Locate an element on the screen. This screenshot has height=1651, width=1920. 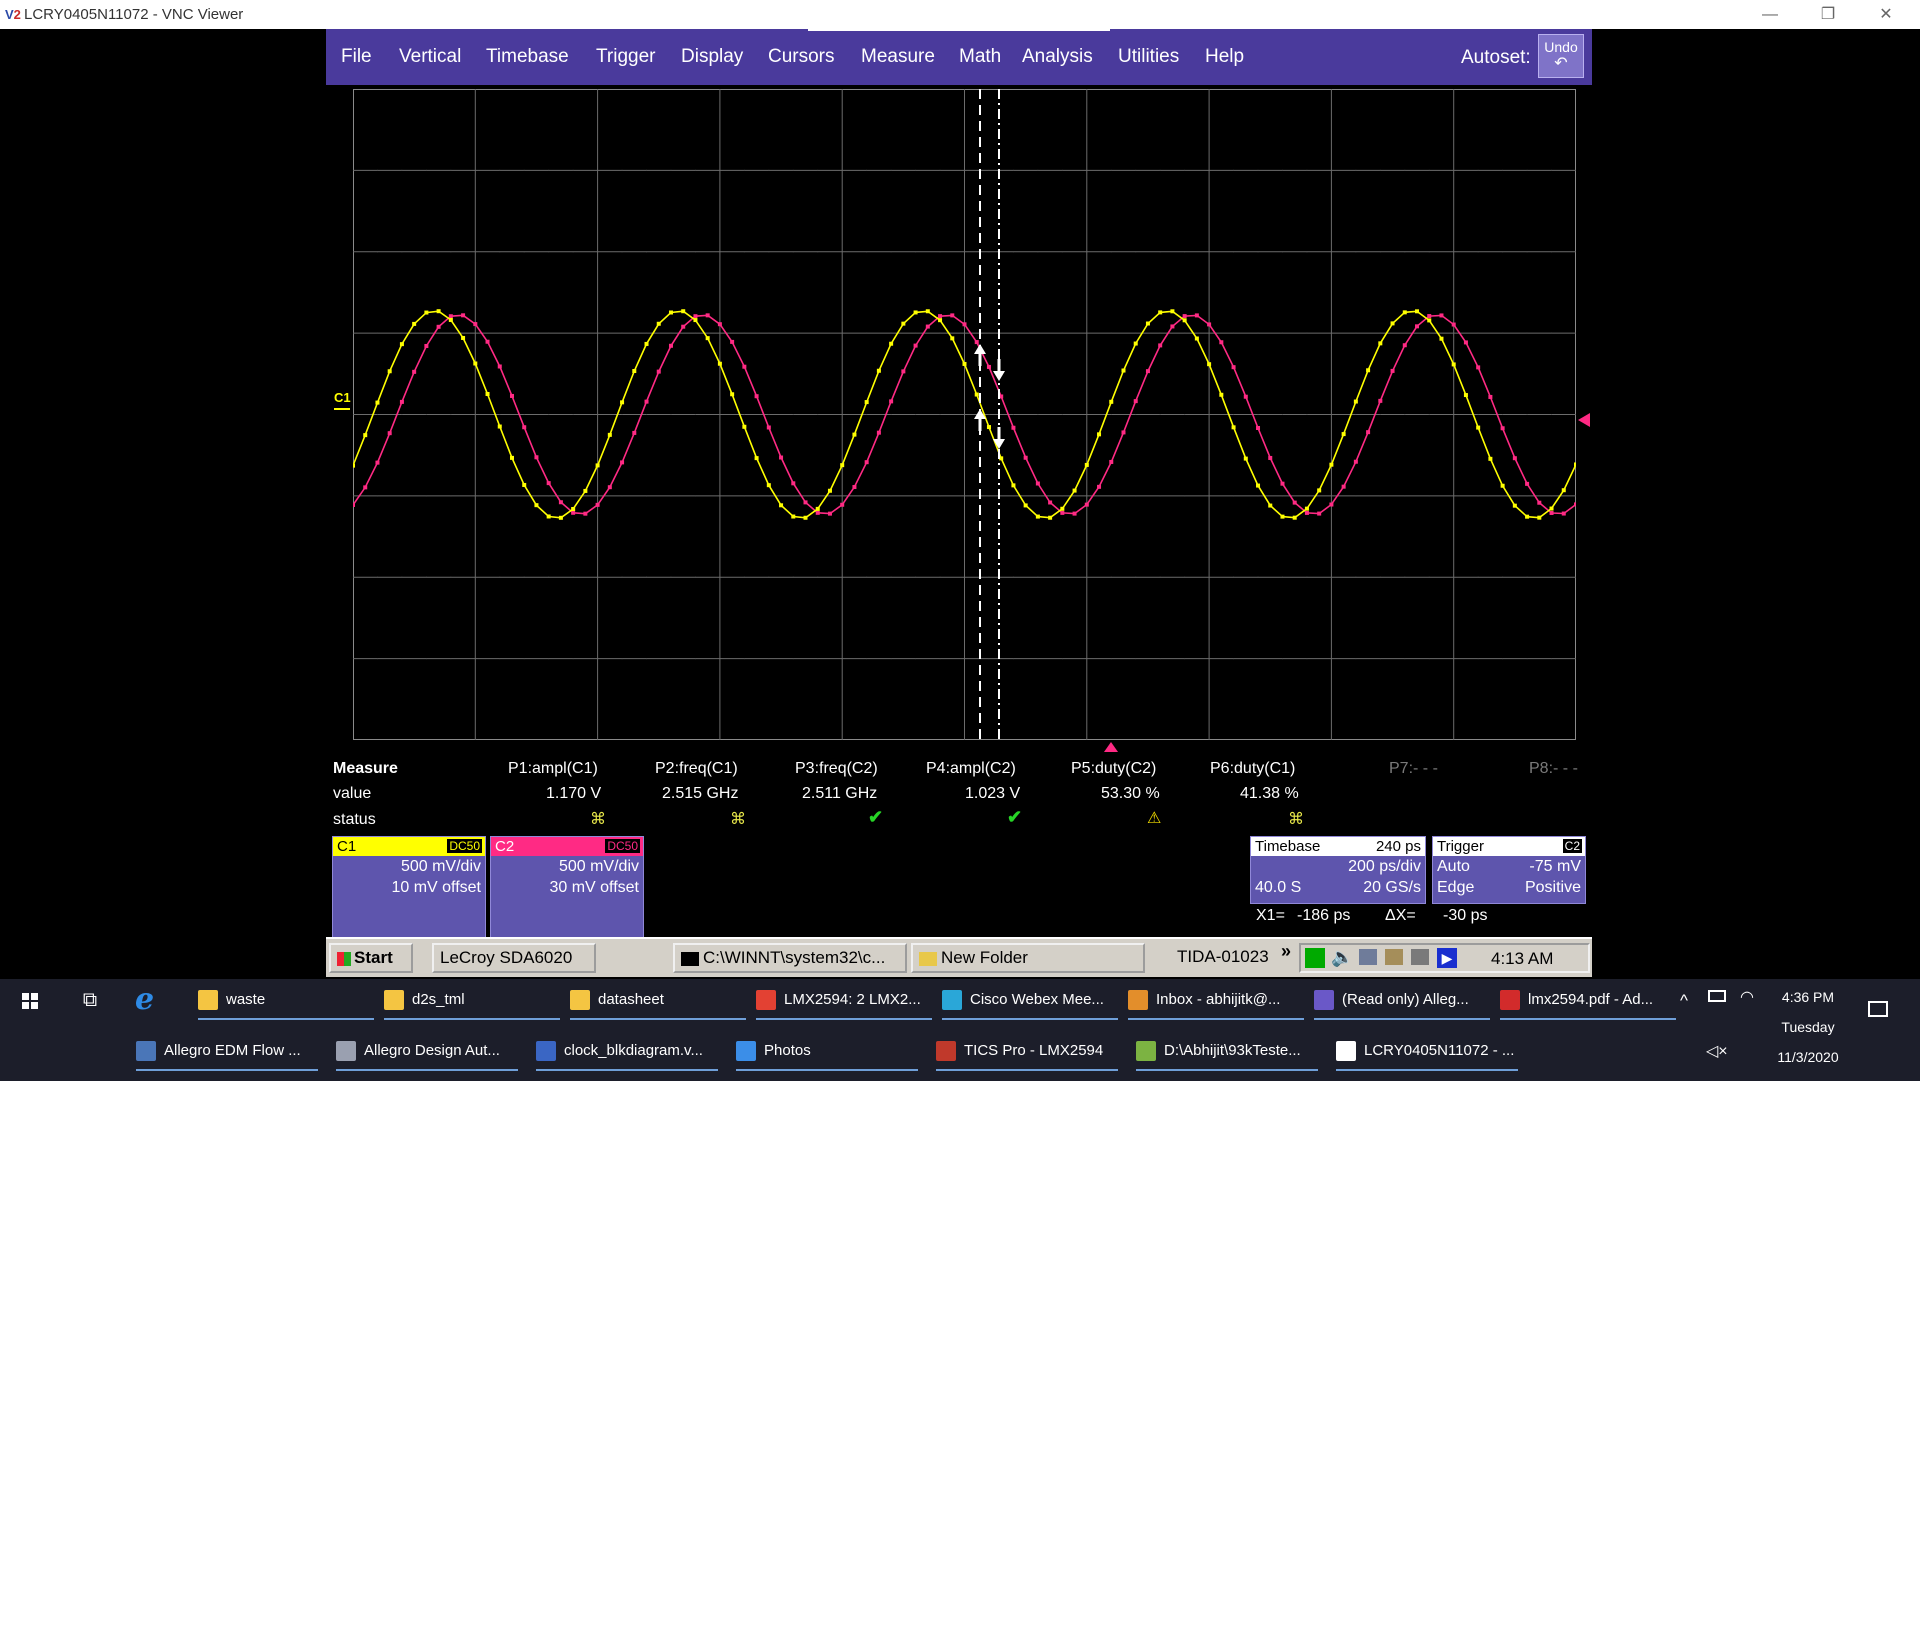
menu-analysis: Analysis is located at coordinates (1057, 57).